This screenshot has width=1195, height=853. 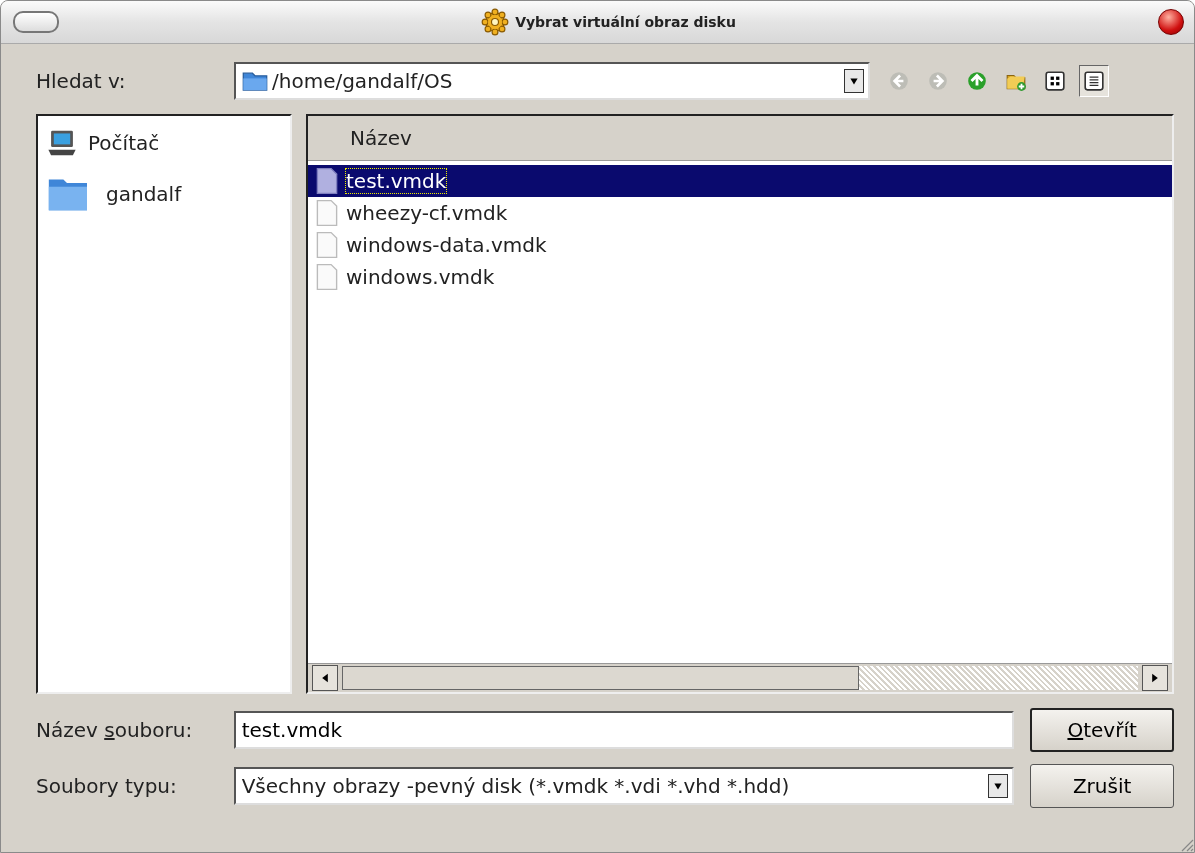 What do you see at coordinates (495, 22) in the screenshot?
I see `gear-icon` at bounding box center [495, 22].